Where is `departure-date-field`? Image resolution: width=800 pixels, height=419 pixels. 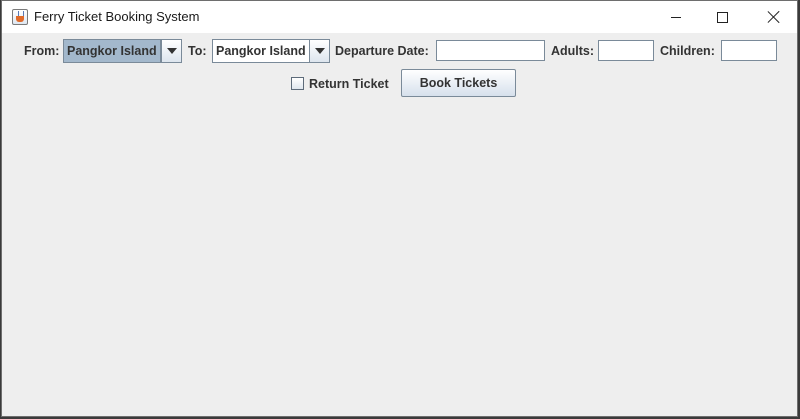 departure-date-field is located at coordinates (490, 50).